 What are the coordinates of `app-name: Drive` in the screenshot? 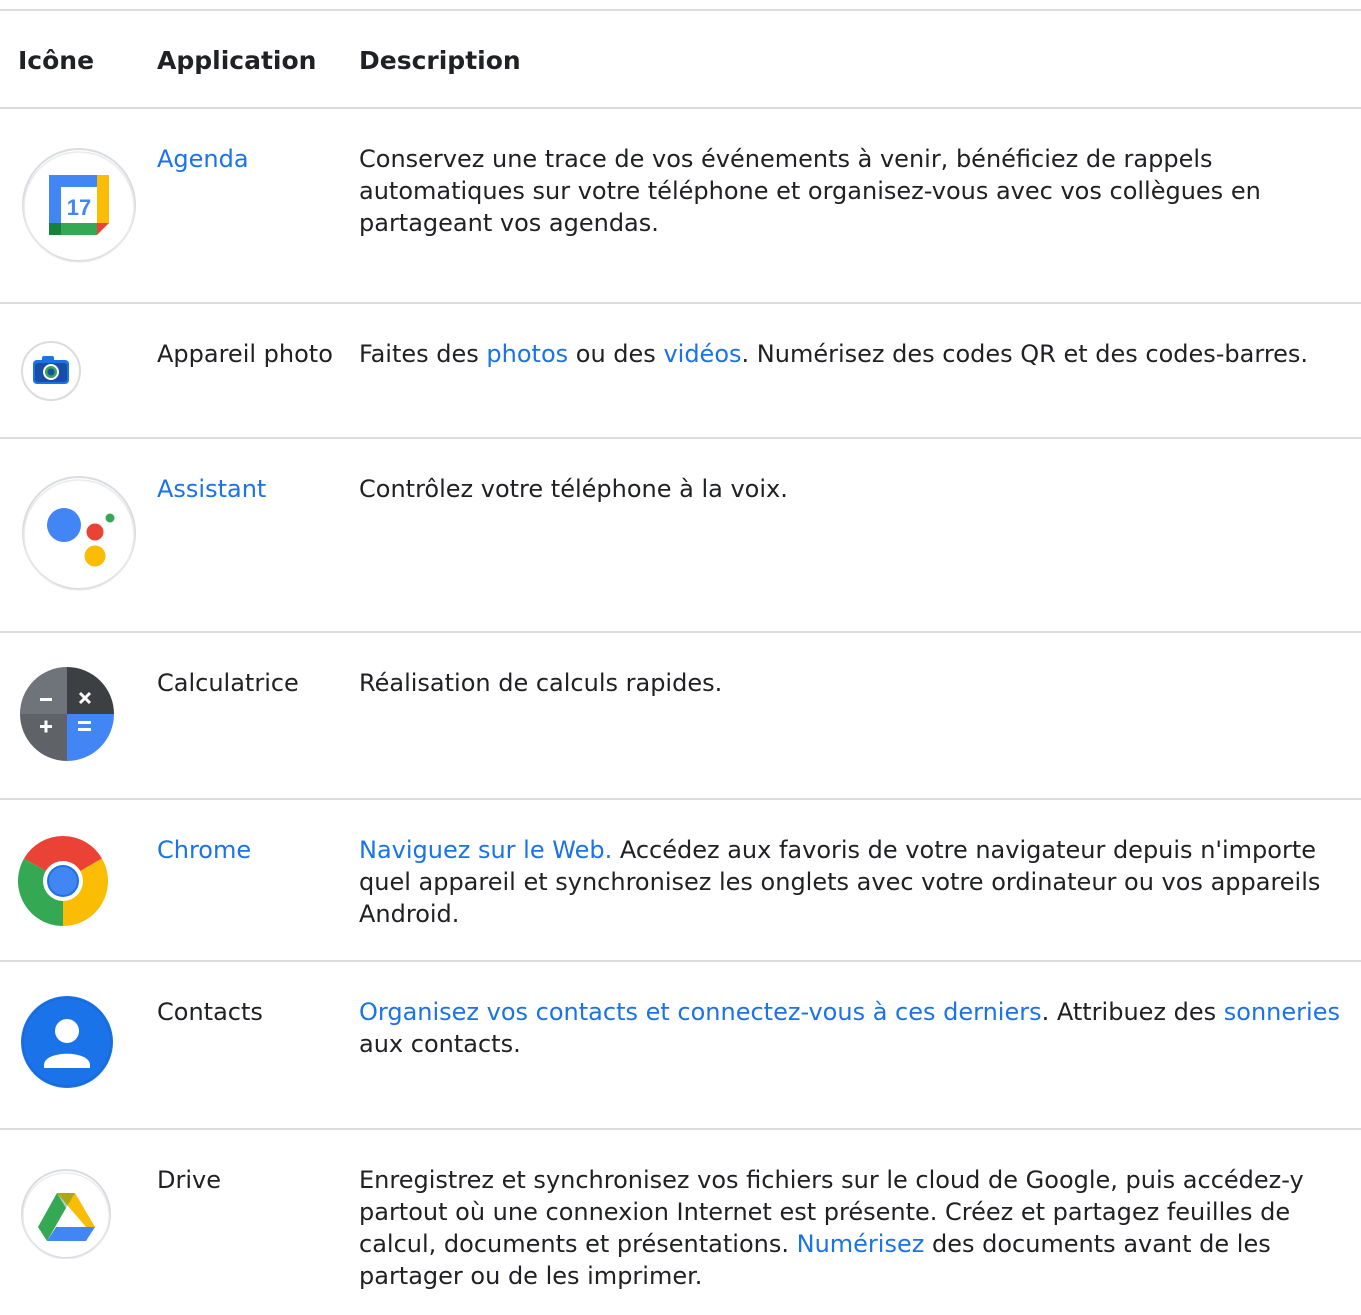 It's located at (189, 1180).